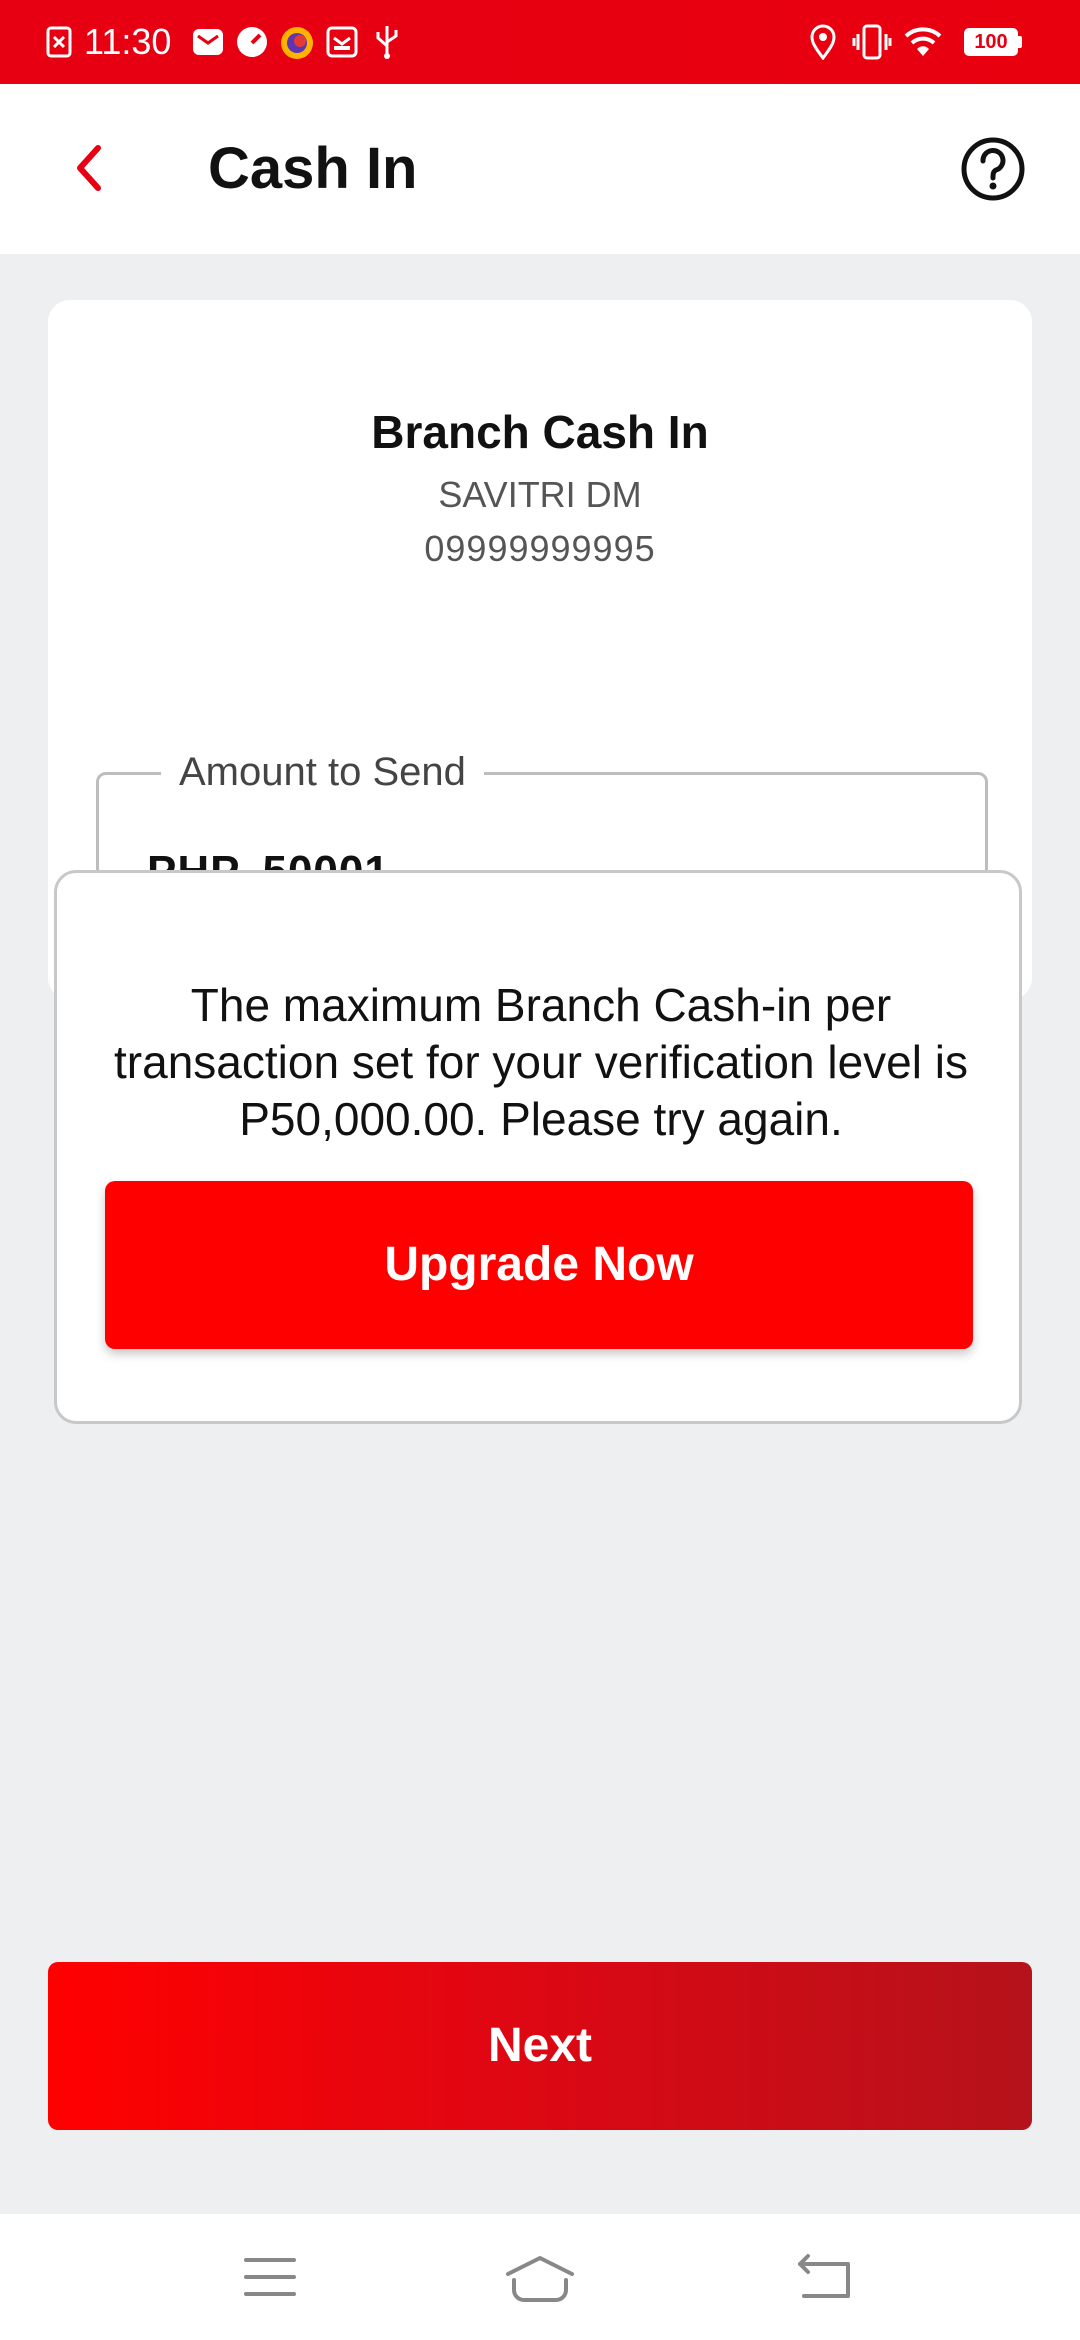 The image size is (1080, 2340). Describe the element at coordinates (540, 494) in the screenshot. I see `recipient-name: SAVITRI DM` at that location.